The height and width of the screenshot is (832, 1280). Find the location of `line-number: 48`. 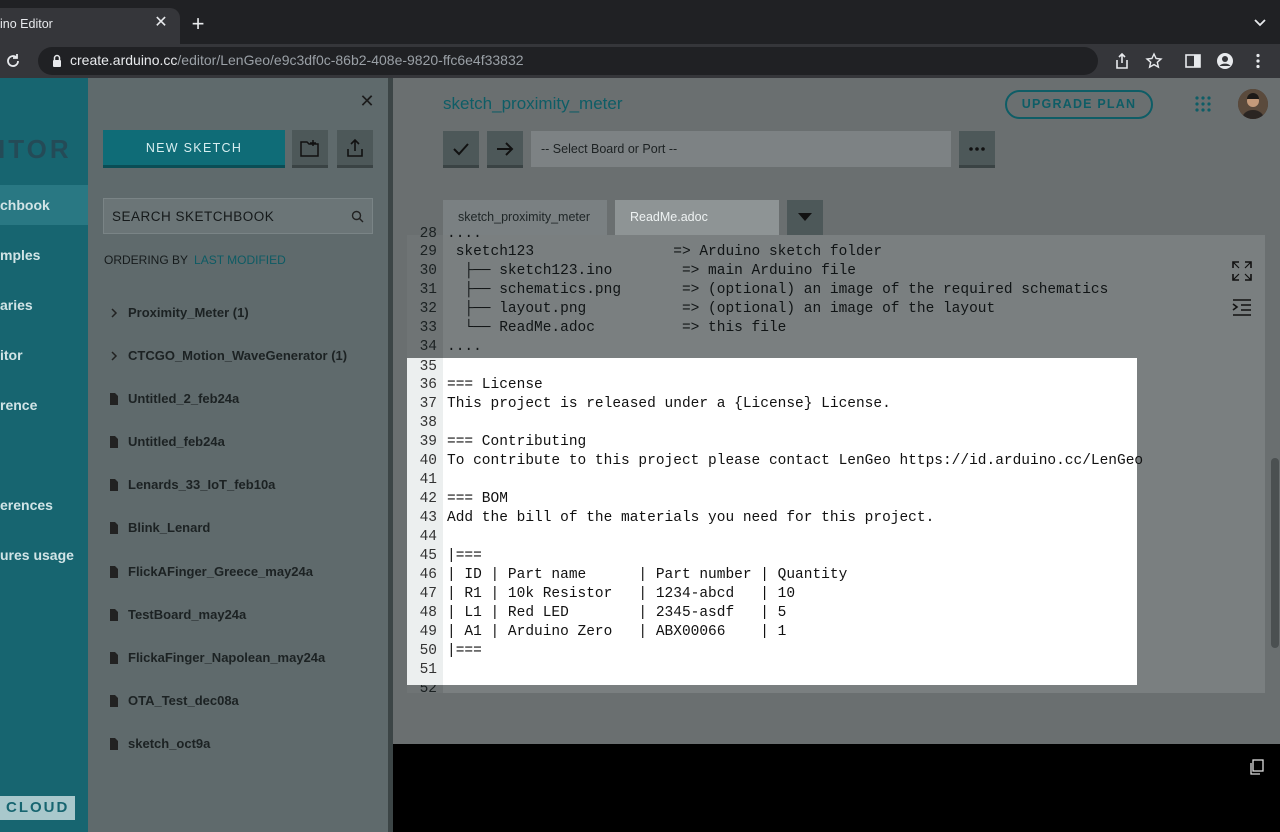

line-number: 48 is located at coordinates (428, 613).